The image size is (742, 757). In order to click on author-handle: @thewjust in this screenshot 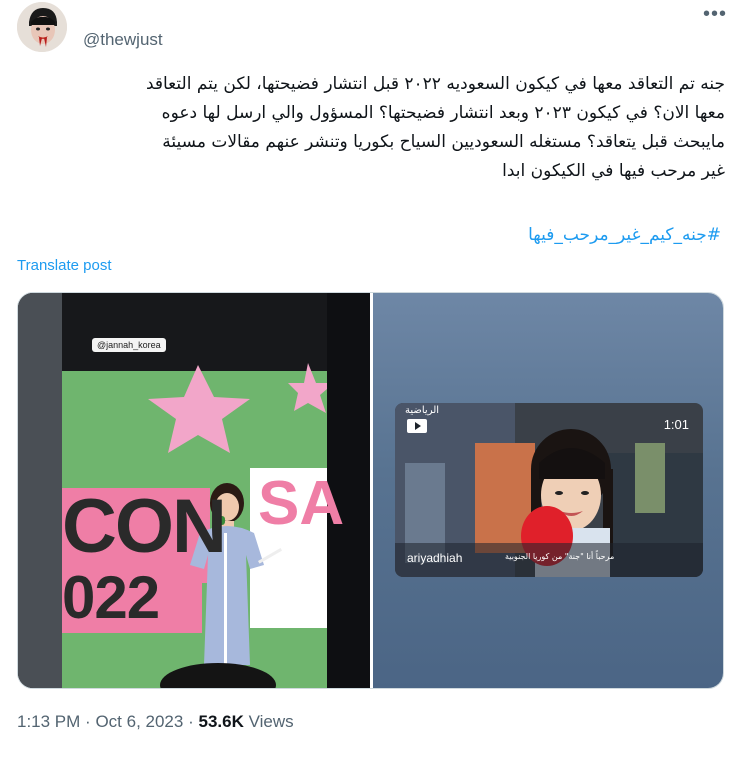, I will do `click(123, 40)`.